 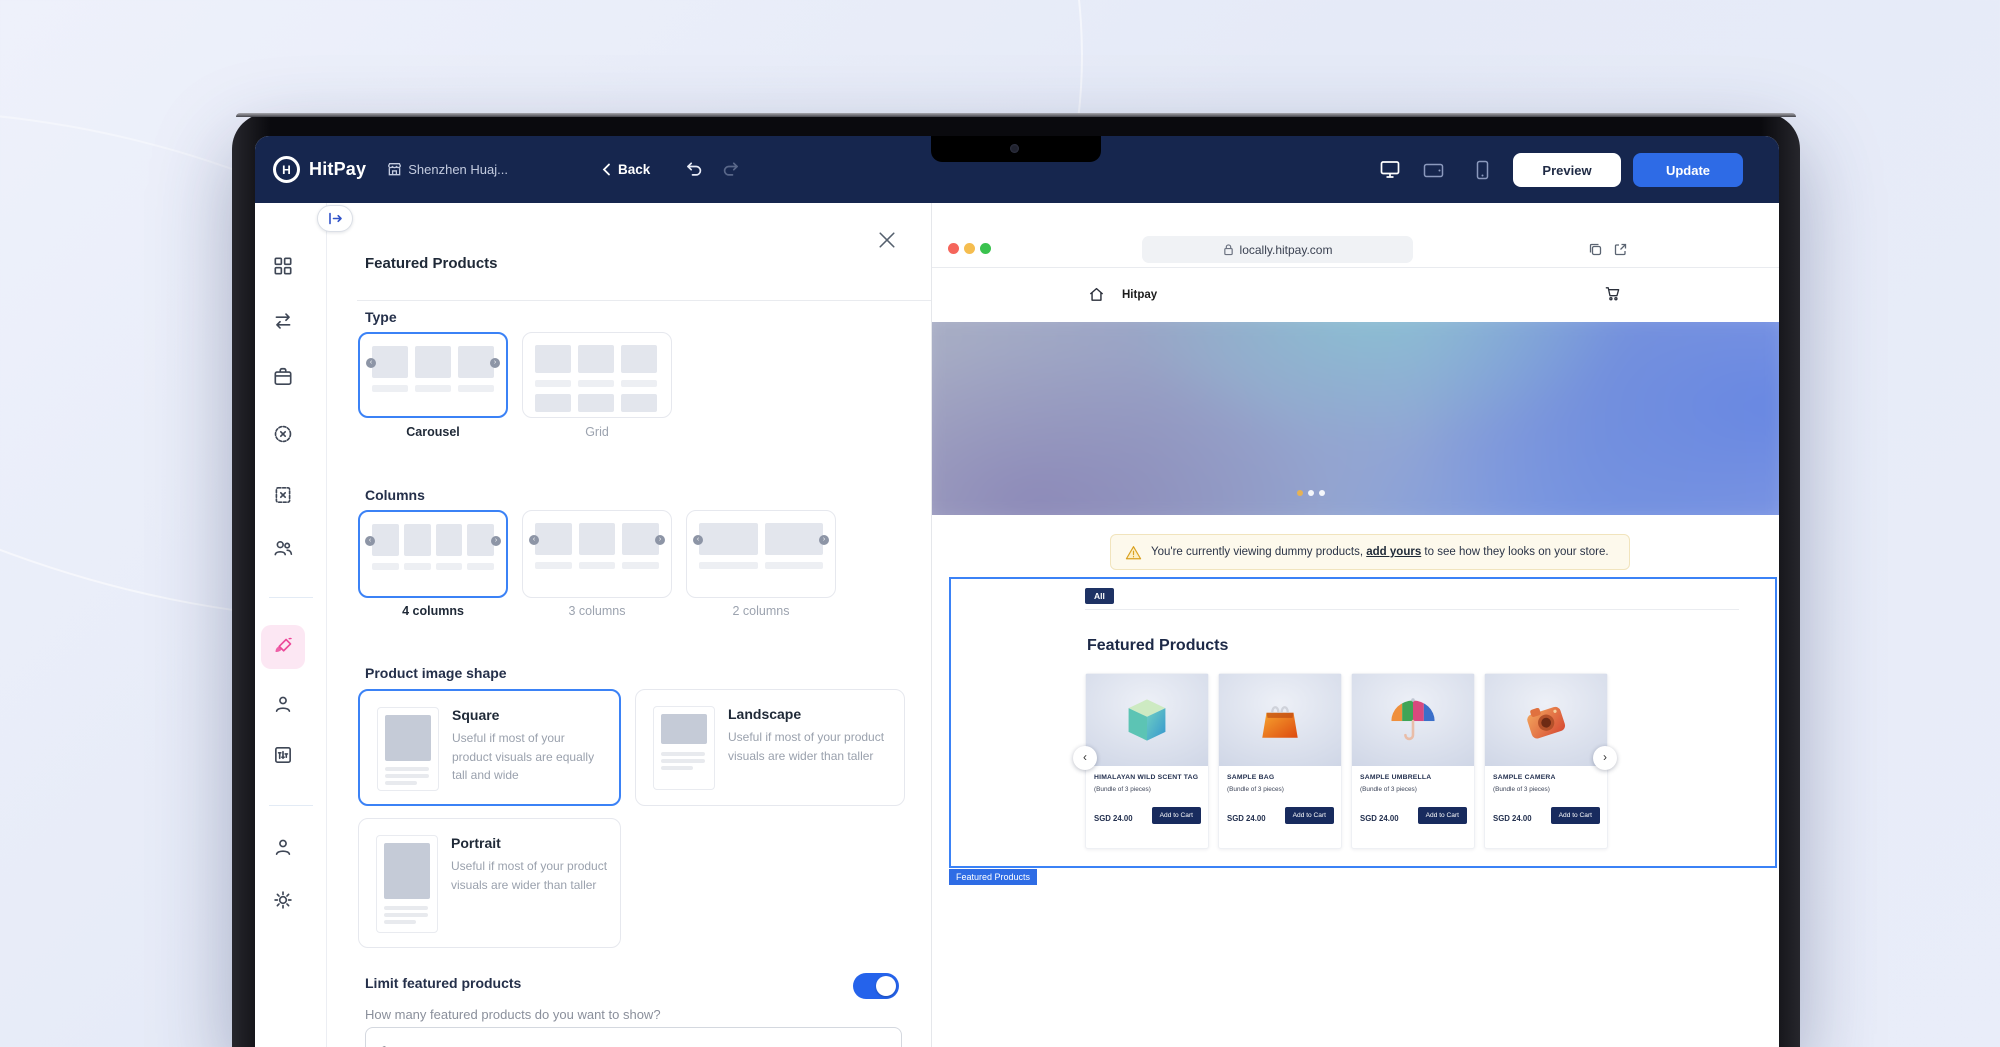 What do you see at coordinates (1412, 598) in the screenshot?
I see `category-tabs-row: All` at bounding box center [1412, 598].